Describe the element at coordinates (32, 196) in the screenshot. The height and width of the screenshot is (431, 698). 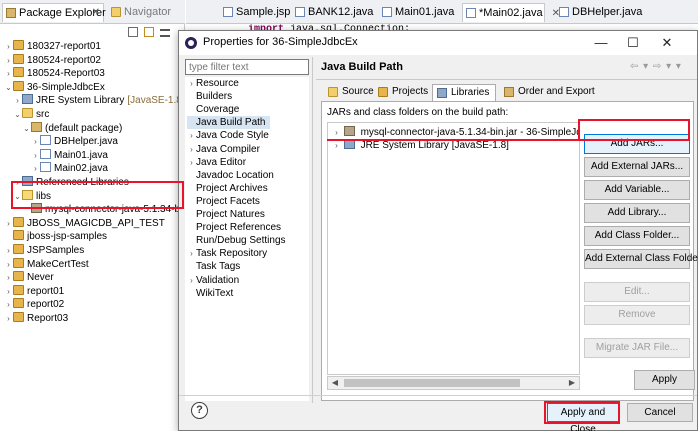
I see `tree-item: ⌄ libs` at that location.